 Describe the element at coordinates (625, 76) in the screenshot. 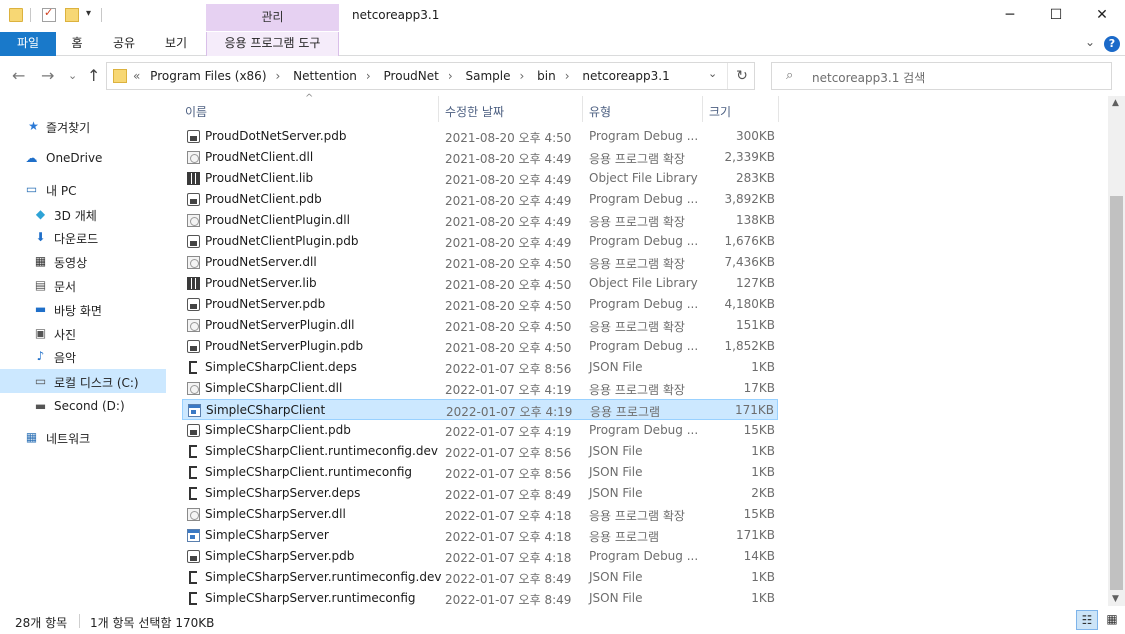

I see `breadcrumb-item: netcoreapp3.1` at that location.